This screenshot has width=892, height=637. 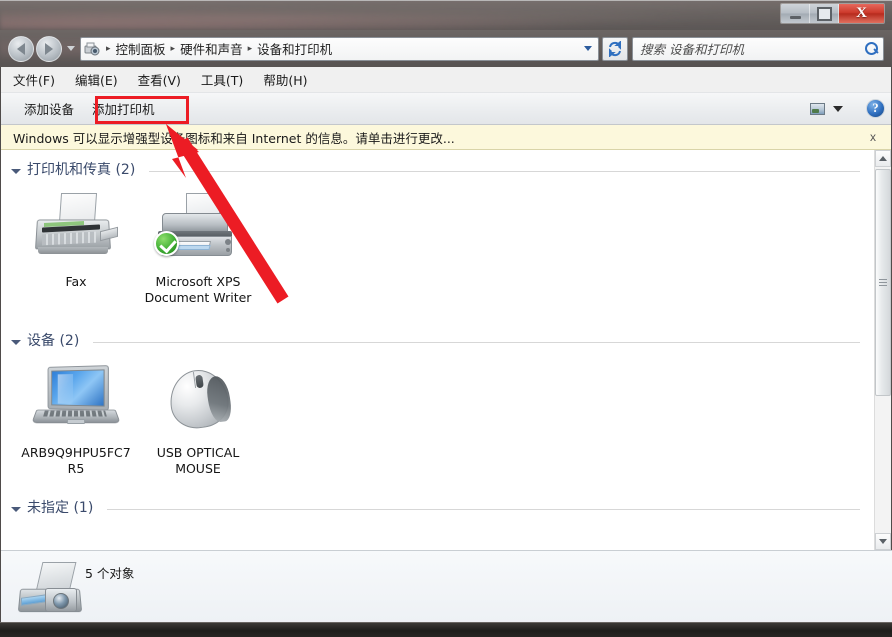 I want to click on menu-item-view: 查看(V), so click(x=159, y=79).